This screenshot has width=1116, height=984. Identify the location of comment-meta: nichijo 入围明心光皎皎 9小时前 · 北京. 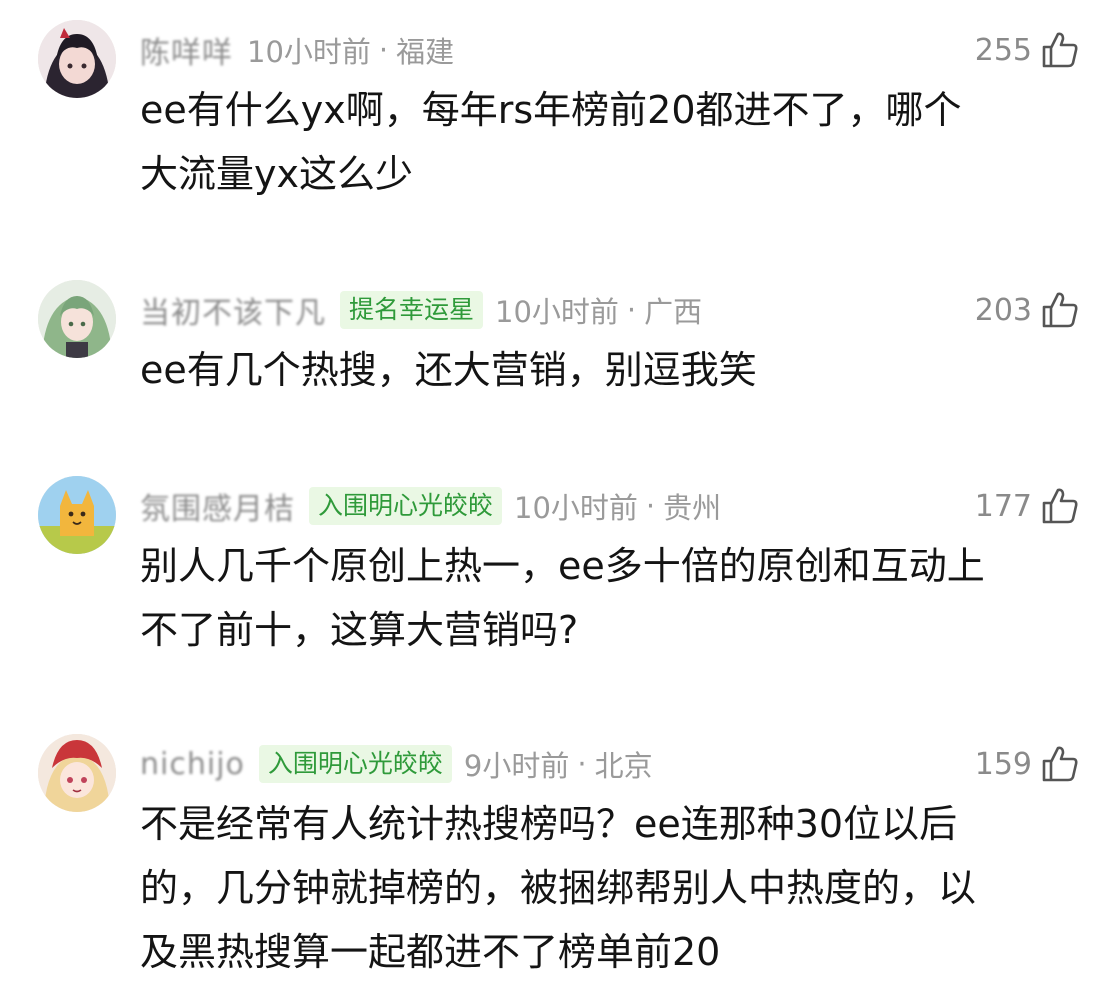
(396, 764).